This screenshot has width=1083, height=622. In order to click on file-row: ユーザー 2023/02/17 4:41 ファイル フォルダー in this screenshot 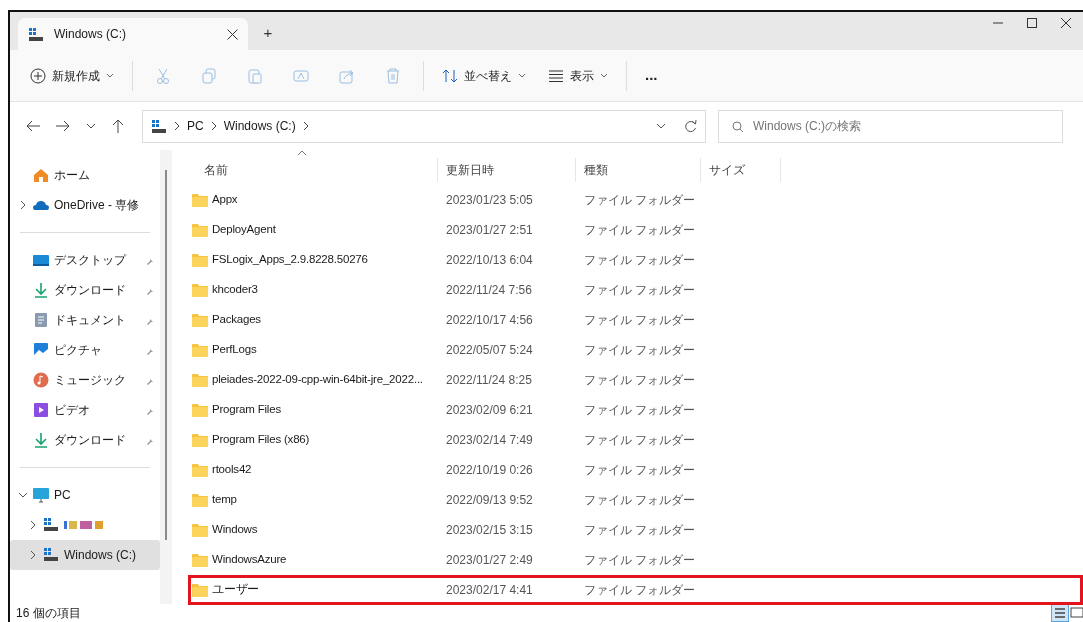, I will do `click(635, 590)`.